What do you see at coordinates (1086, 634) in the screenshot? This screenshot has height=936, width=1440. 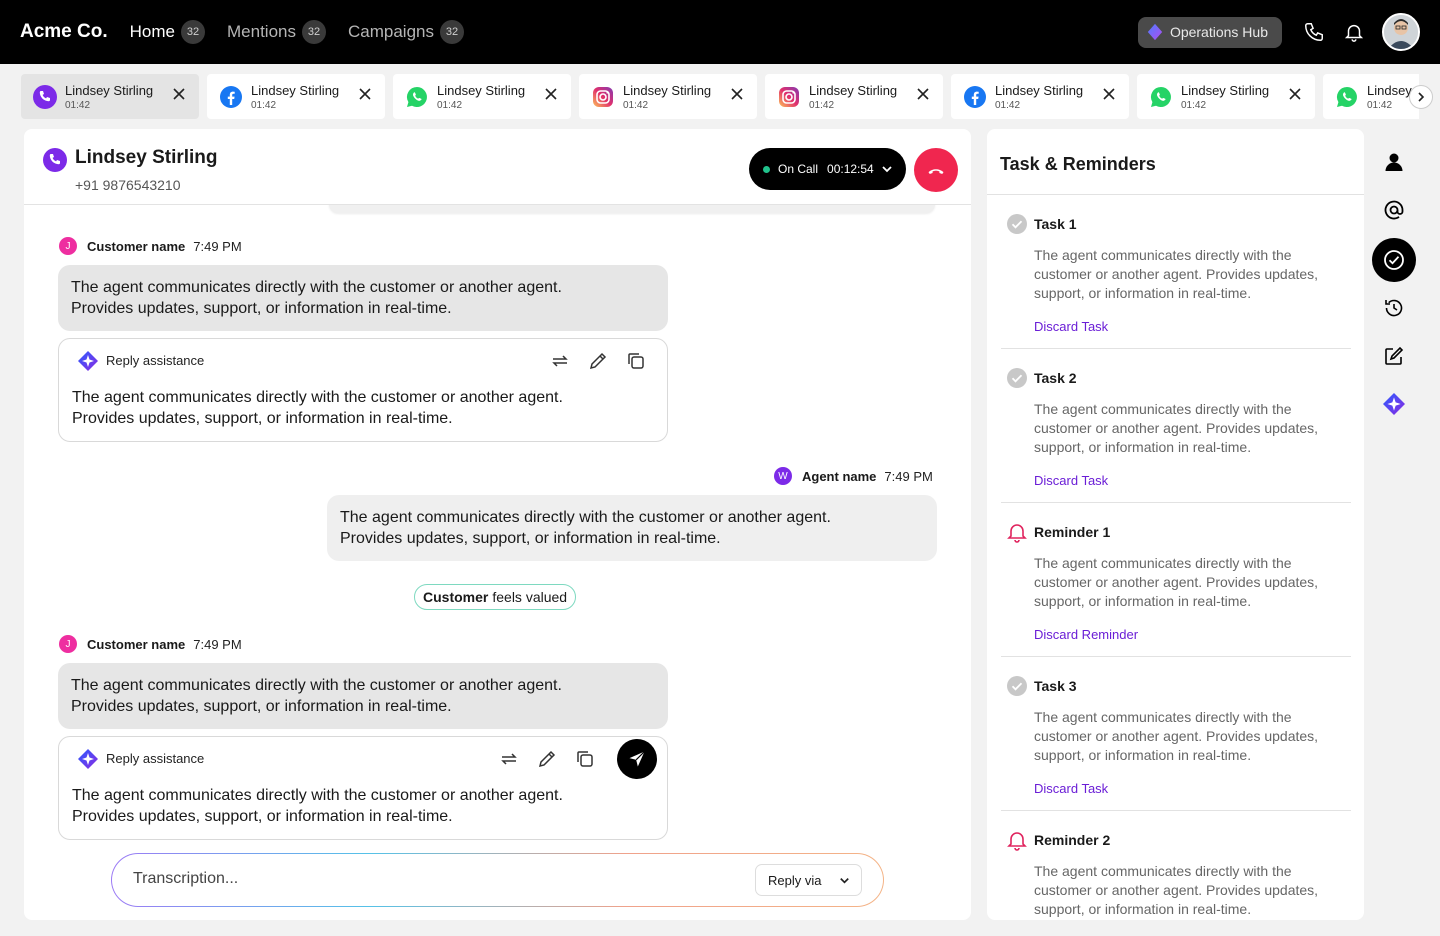 I see `discard-reminder-link: Discard Reminder` at bounding box center [1086, 634].